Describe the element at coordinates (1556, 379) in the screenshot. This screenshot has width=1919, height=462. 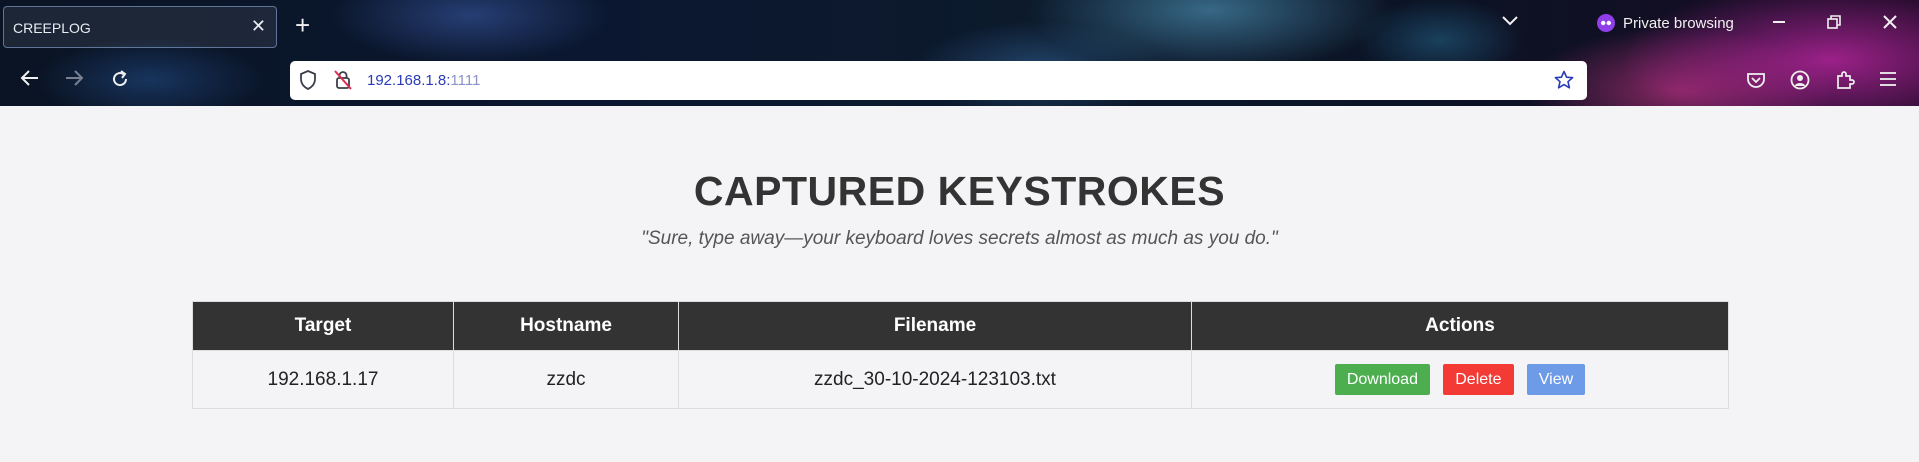
I see `view-button: View` at that location.